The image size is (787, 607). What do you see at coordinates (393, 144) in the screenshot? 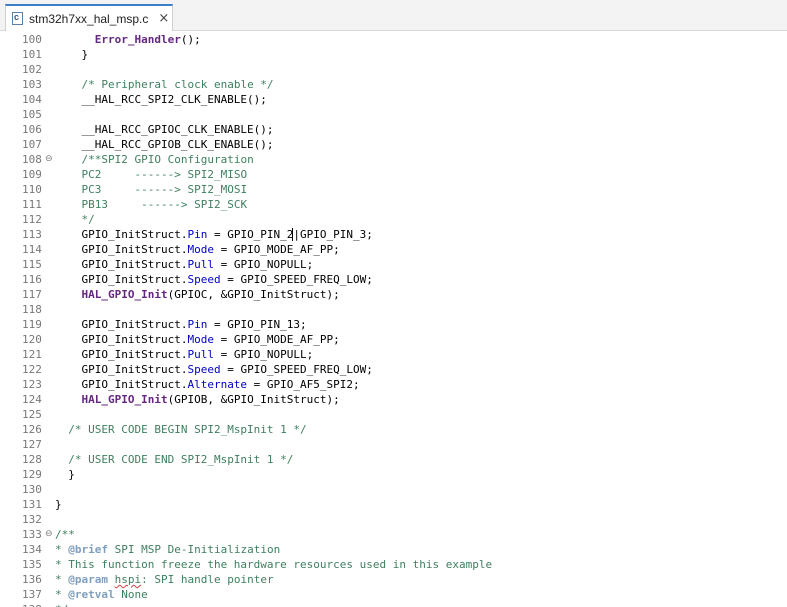
I see `code-line: 107 __HAL_RCC_GPIOB_CLK_ENABLE();` at bounding box center [393, 144].